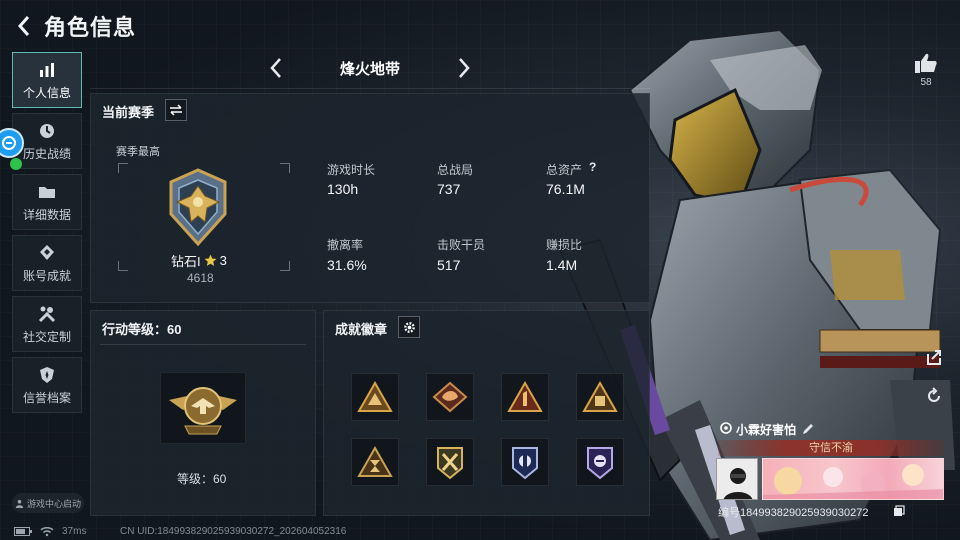 This screenshot has height=540, width=960. Describe the element at coordinates (46, 336) in the screenshot. I see `sidebar-item-label: 社交定制` at that location.